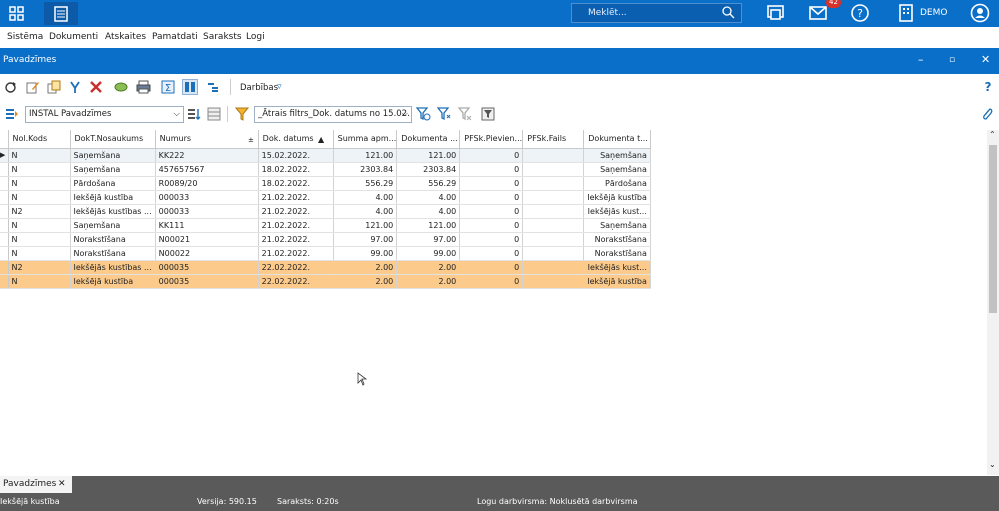  What do you see at coordinates (933, 13) in the screenshot?
I see `user-name: DEMO` at bounding box center [933, 13].